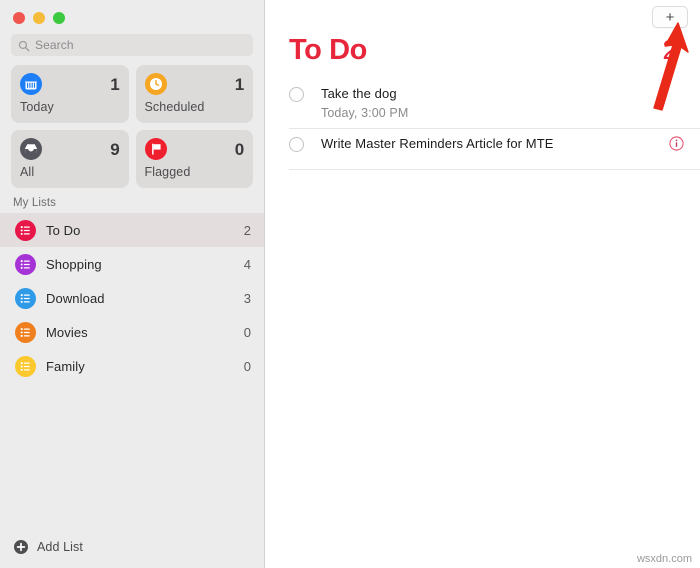 The image size is (700, 568). Describe the element at coordinates (115, 149) in the screenshot. I see `smart-card-count: 9` at that location.